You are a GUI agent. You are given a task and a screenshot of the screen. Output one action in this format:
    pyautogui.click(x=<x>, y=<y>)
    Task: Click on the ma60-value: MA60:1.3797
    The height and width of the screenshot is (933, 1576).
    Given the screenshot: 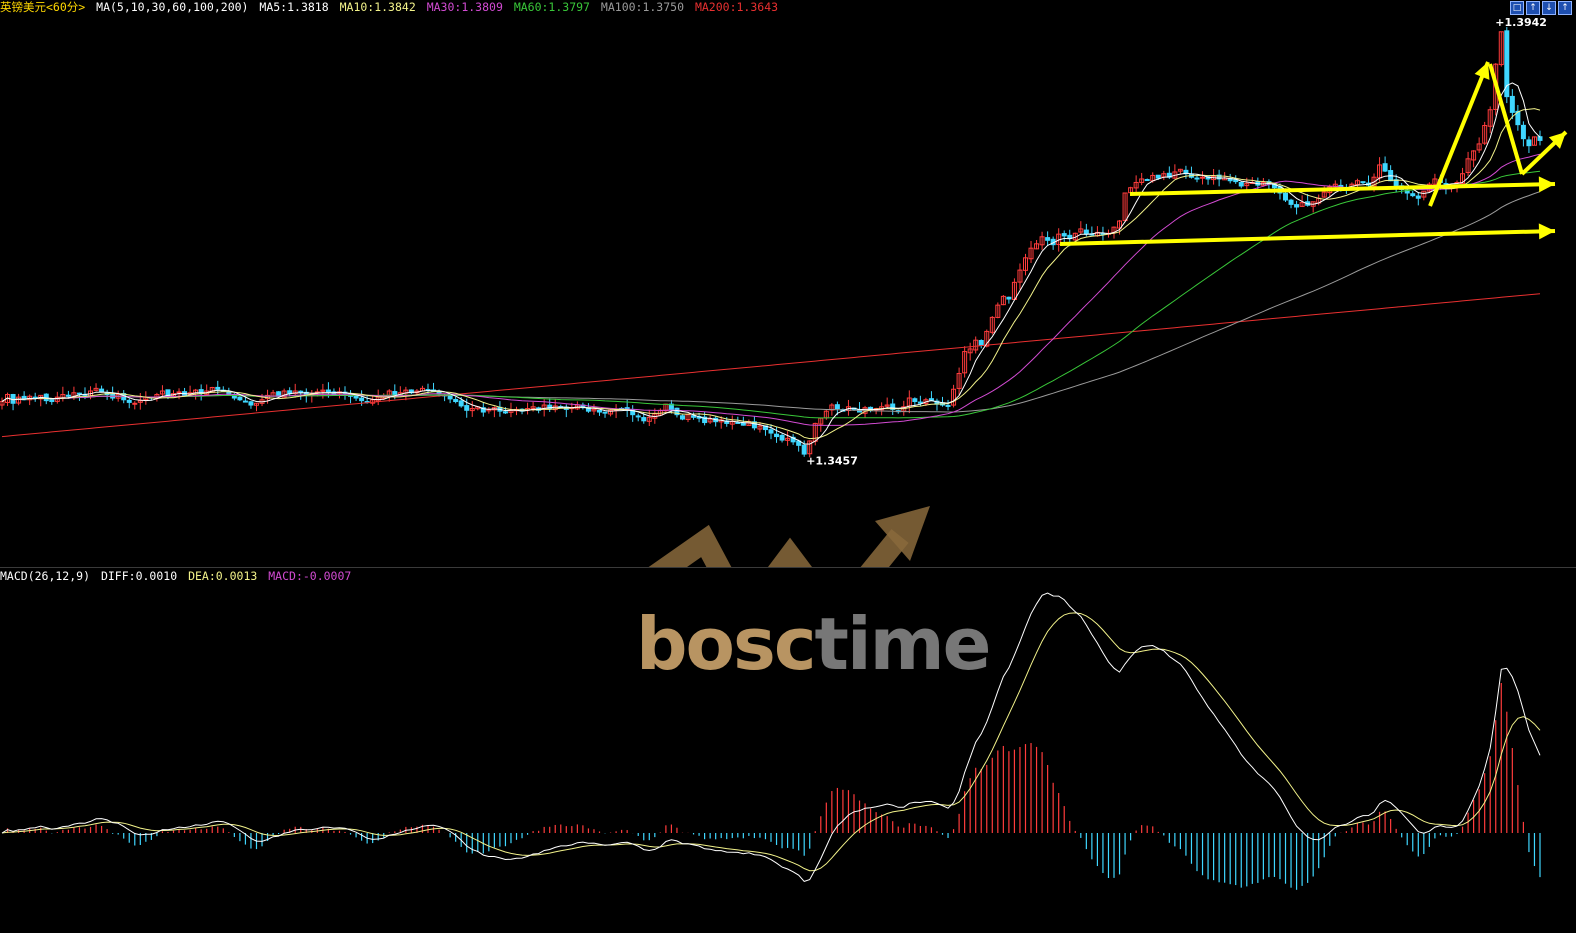 What is the action you would take?
    pyautogui.click(x=551, y=7)
    